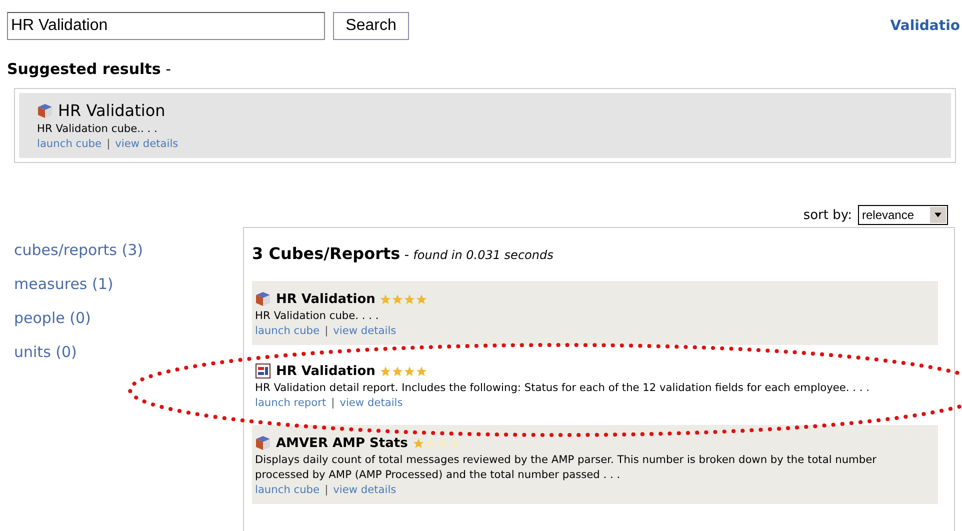 Image resolution: width=962 pixels, height=531 pixels. What do you see at coordinates (326, 253) in the screenshot?
I see `results-title: 3 Cubes/Reports` at bounding box center [326, 253].